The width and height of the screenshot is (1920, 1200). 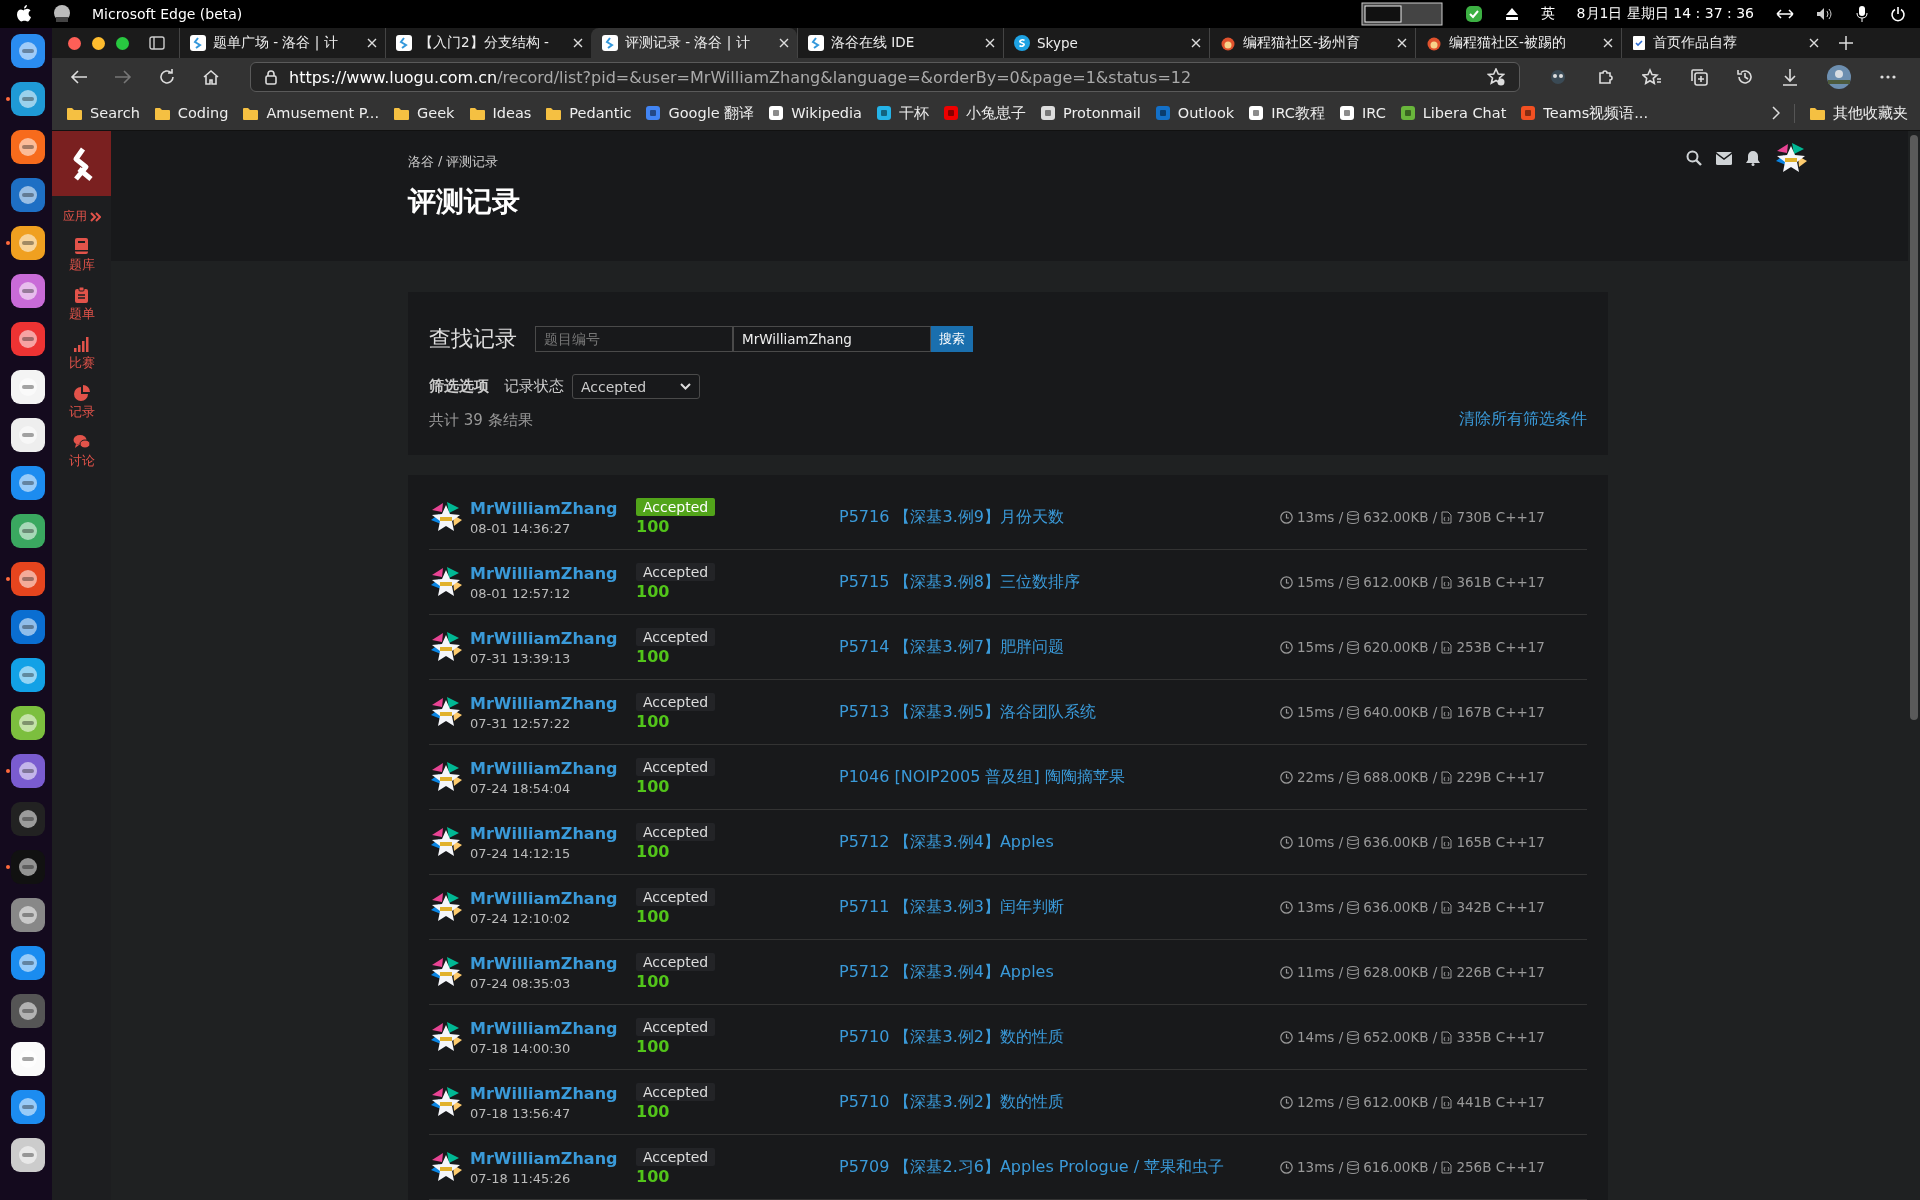 What do you see at coordinates (1790, 77) in the screenshot?
I see `download-icon` at bounding box center [1790, 77].